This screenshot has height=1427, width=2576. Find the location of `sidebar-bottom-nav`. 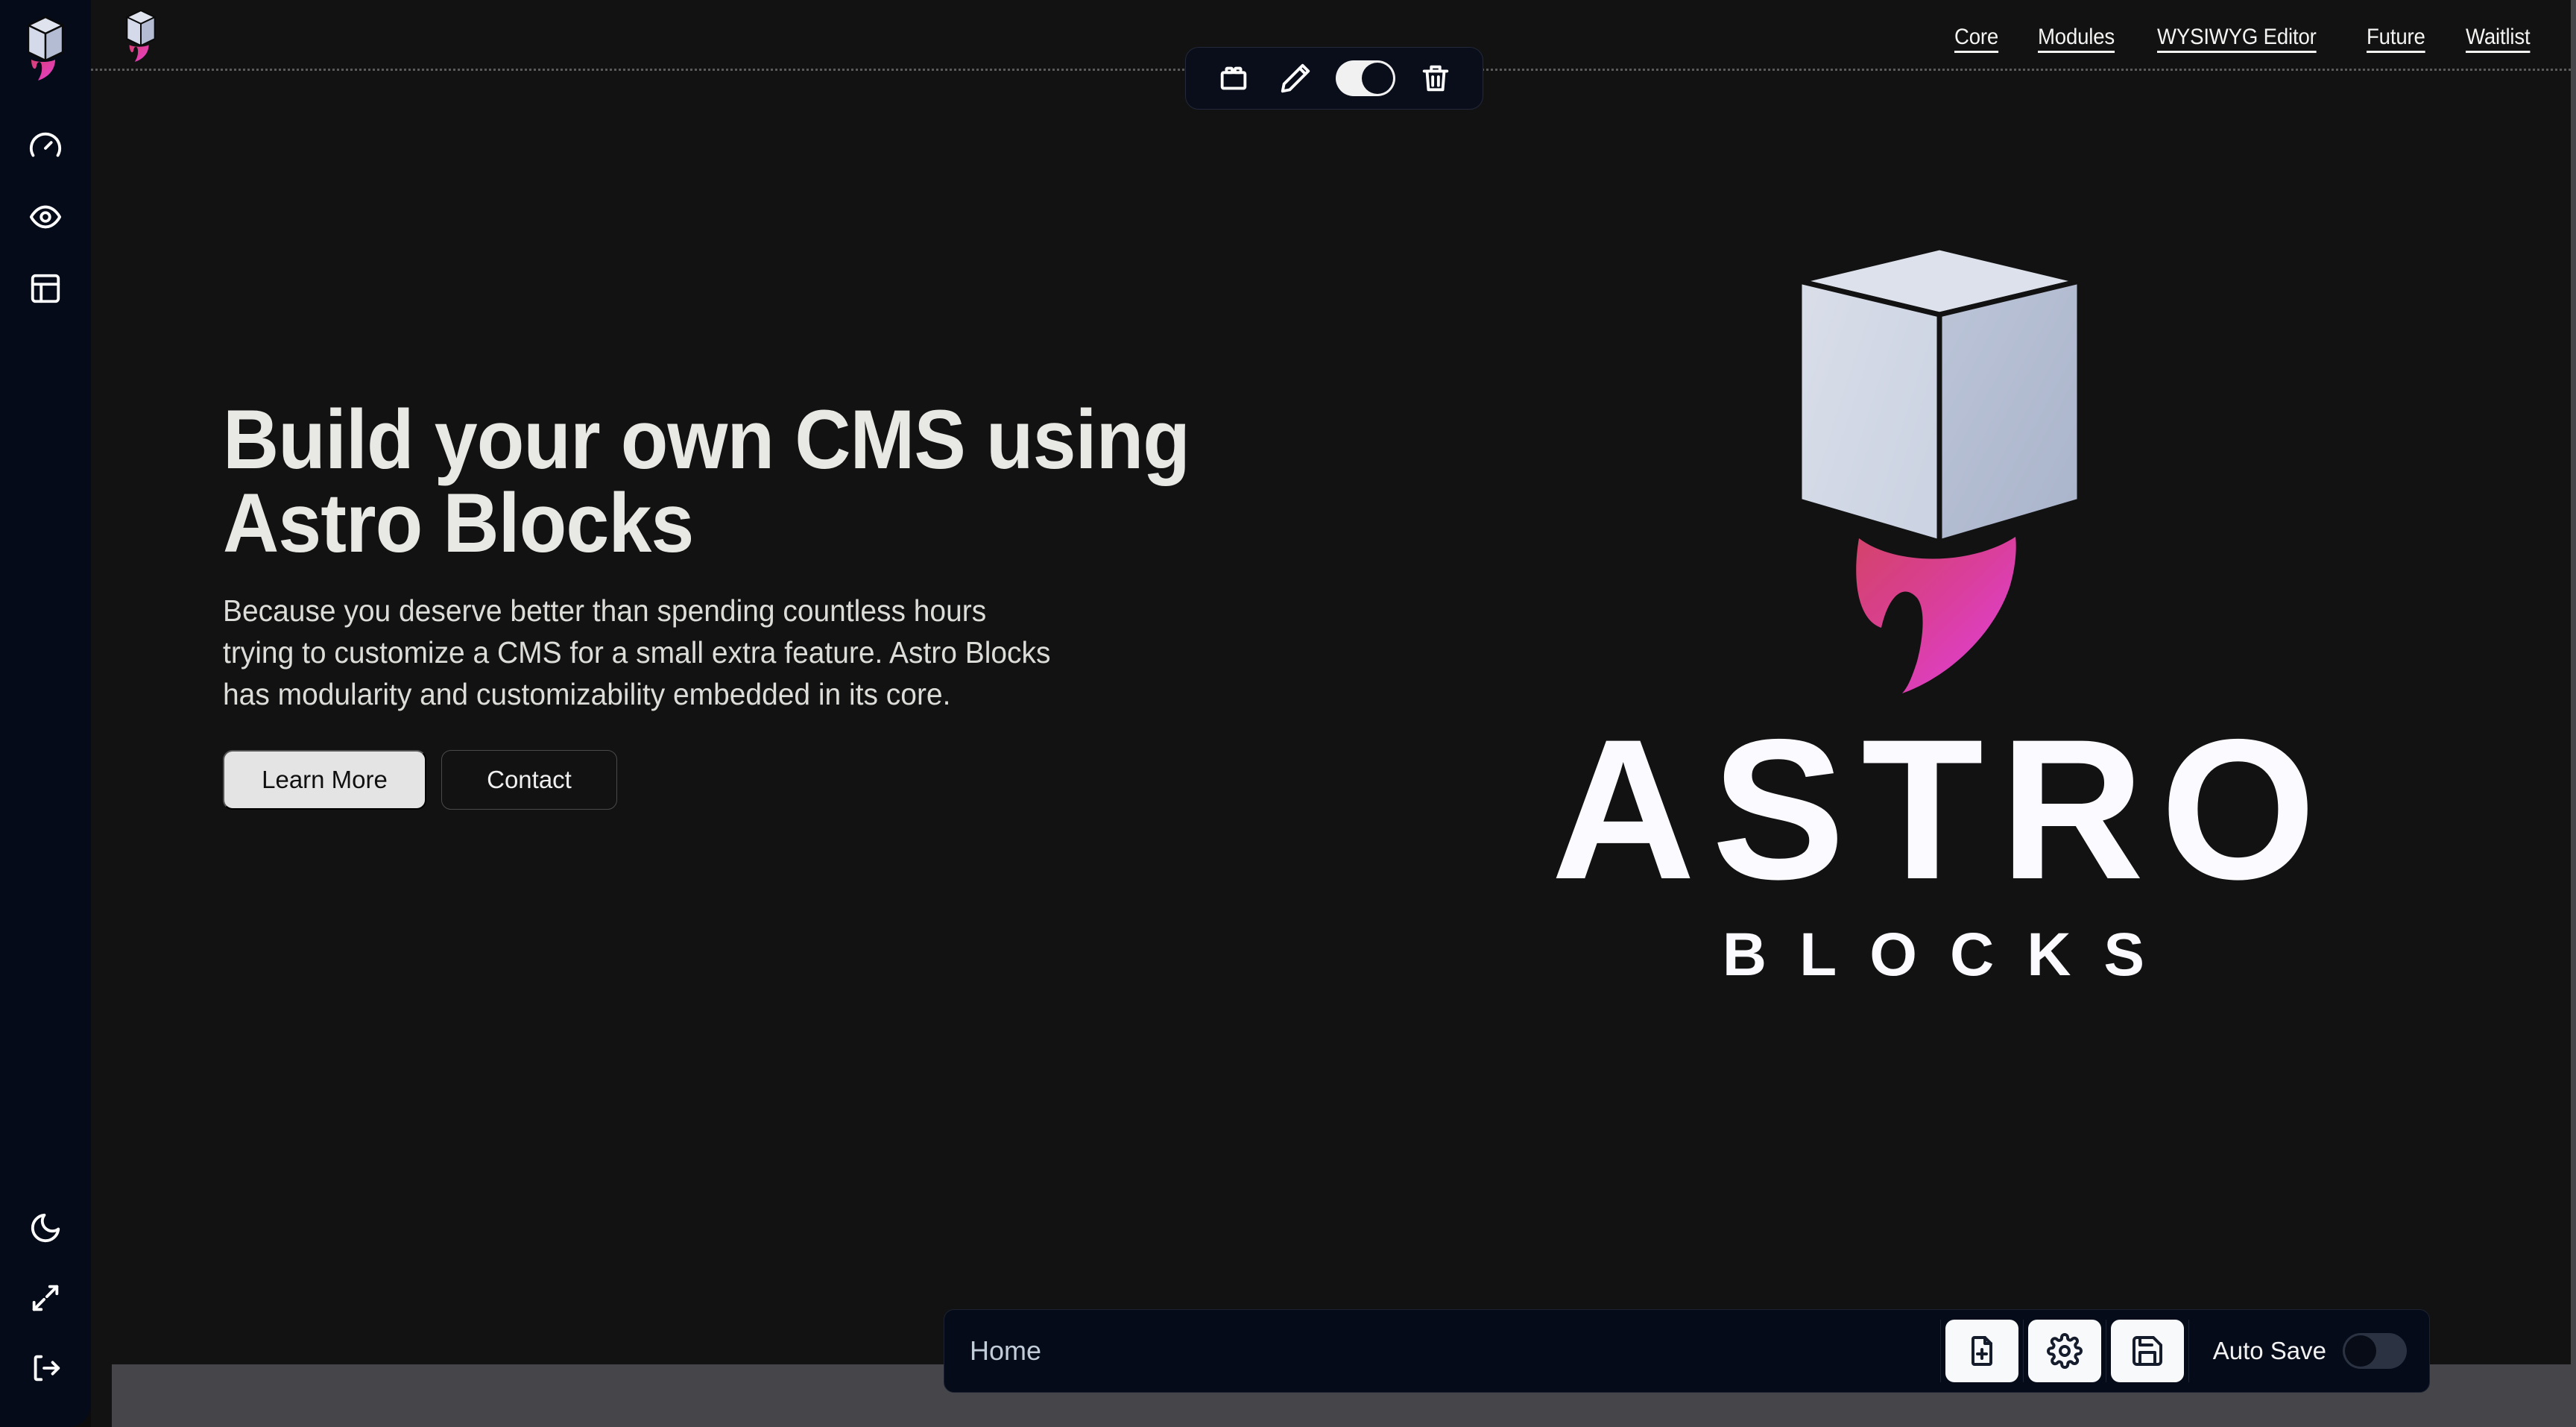

sidebar-bottom-nav is located at coordinates (45, 1298).